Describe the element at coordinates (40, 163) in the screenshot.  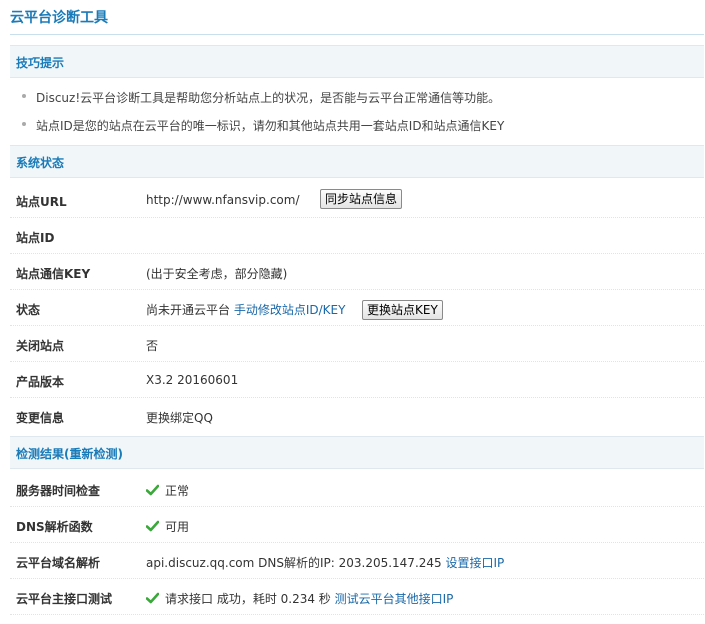
I see `system-header-label: 系统状态` at that location.